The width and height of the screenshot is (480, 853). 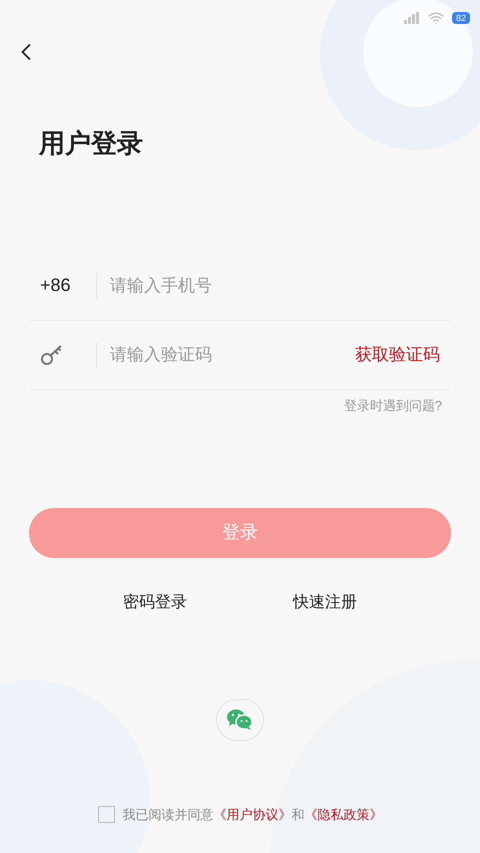 I want to click on signal-icon, so click(x=412, y=18).